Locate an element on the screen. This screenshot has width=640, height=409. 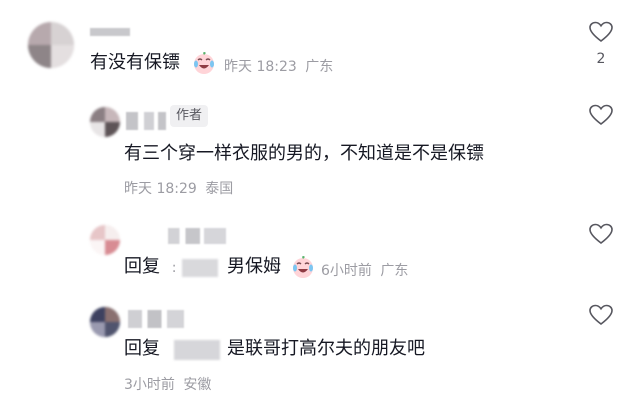
comment-time: 3小时前 is located at coordinates (149, 385).